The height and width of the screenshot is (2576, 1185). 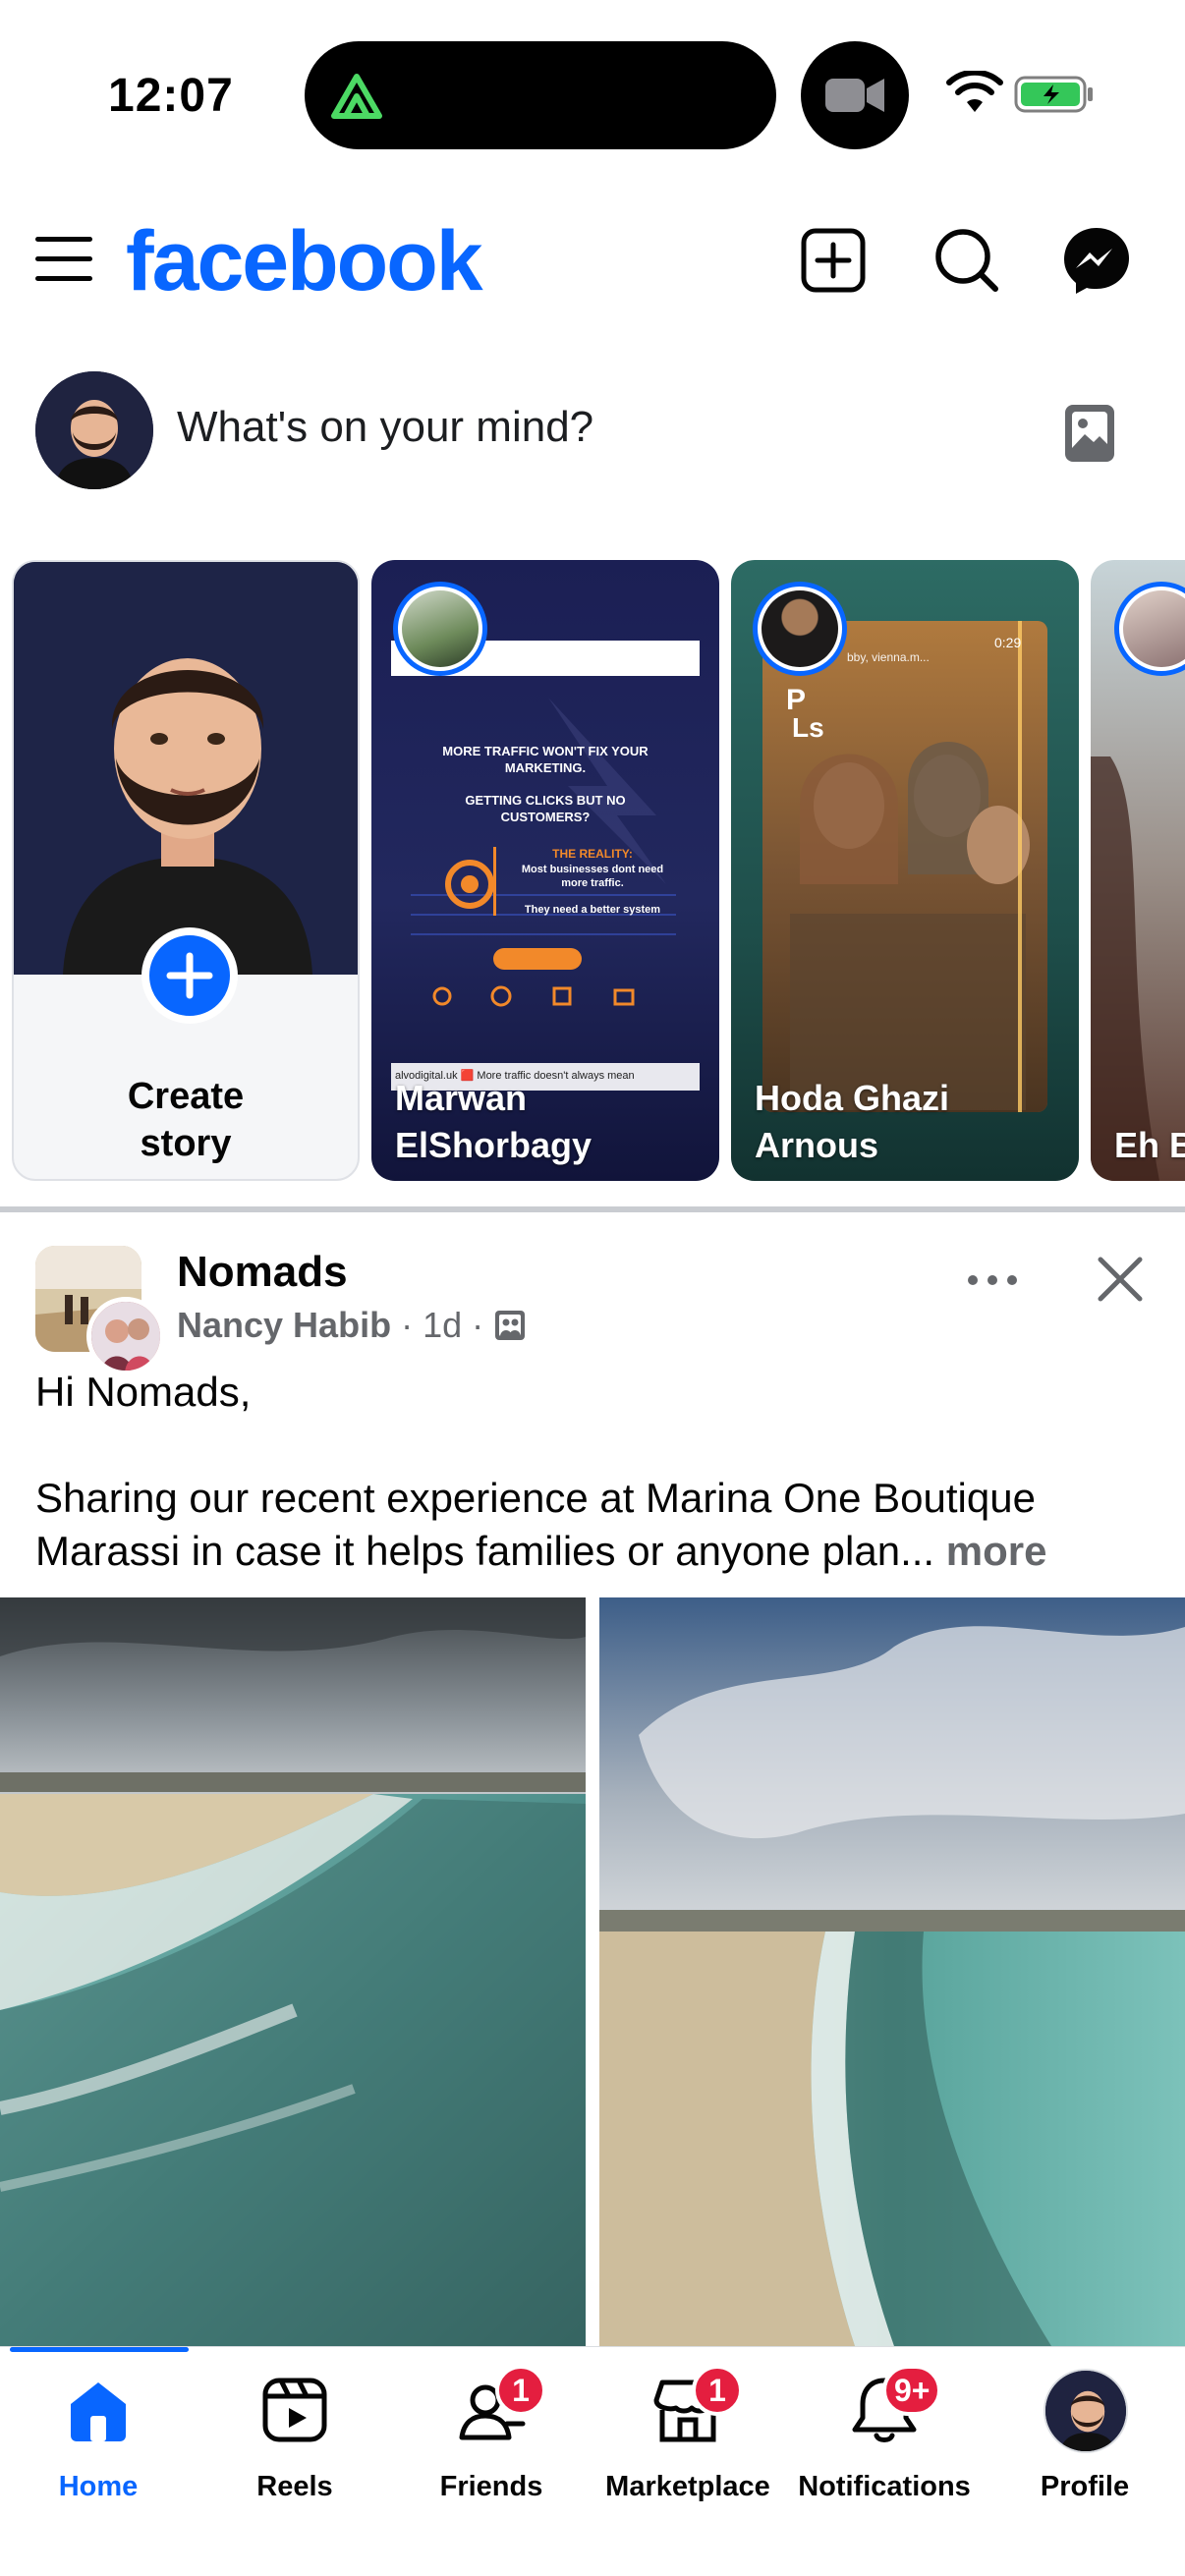 I want to click on plus-square-icon, so click(x=834, y=260).